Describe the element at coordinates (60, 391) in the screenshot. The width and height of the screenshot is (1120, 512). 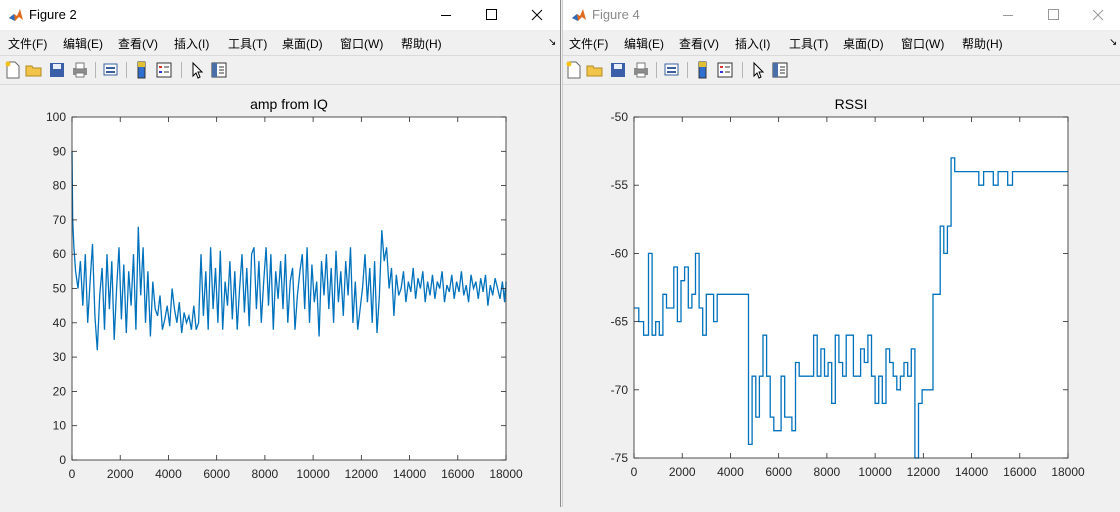
I see `y-tick-label: 20` at that location.